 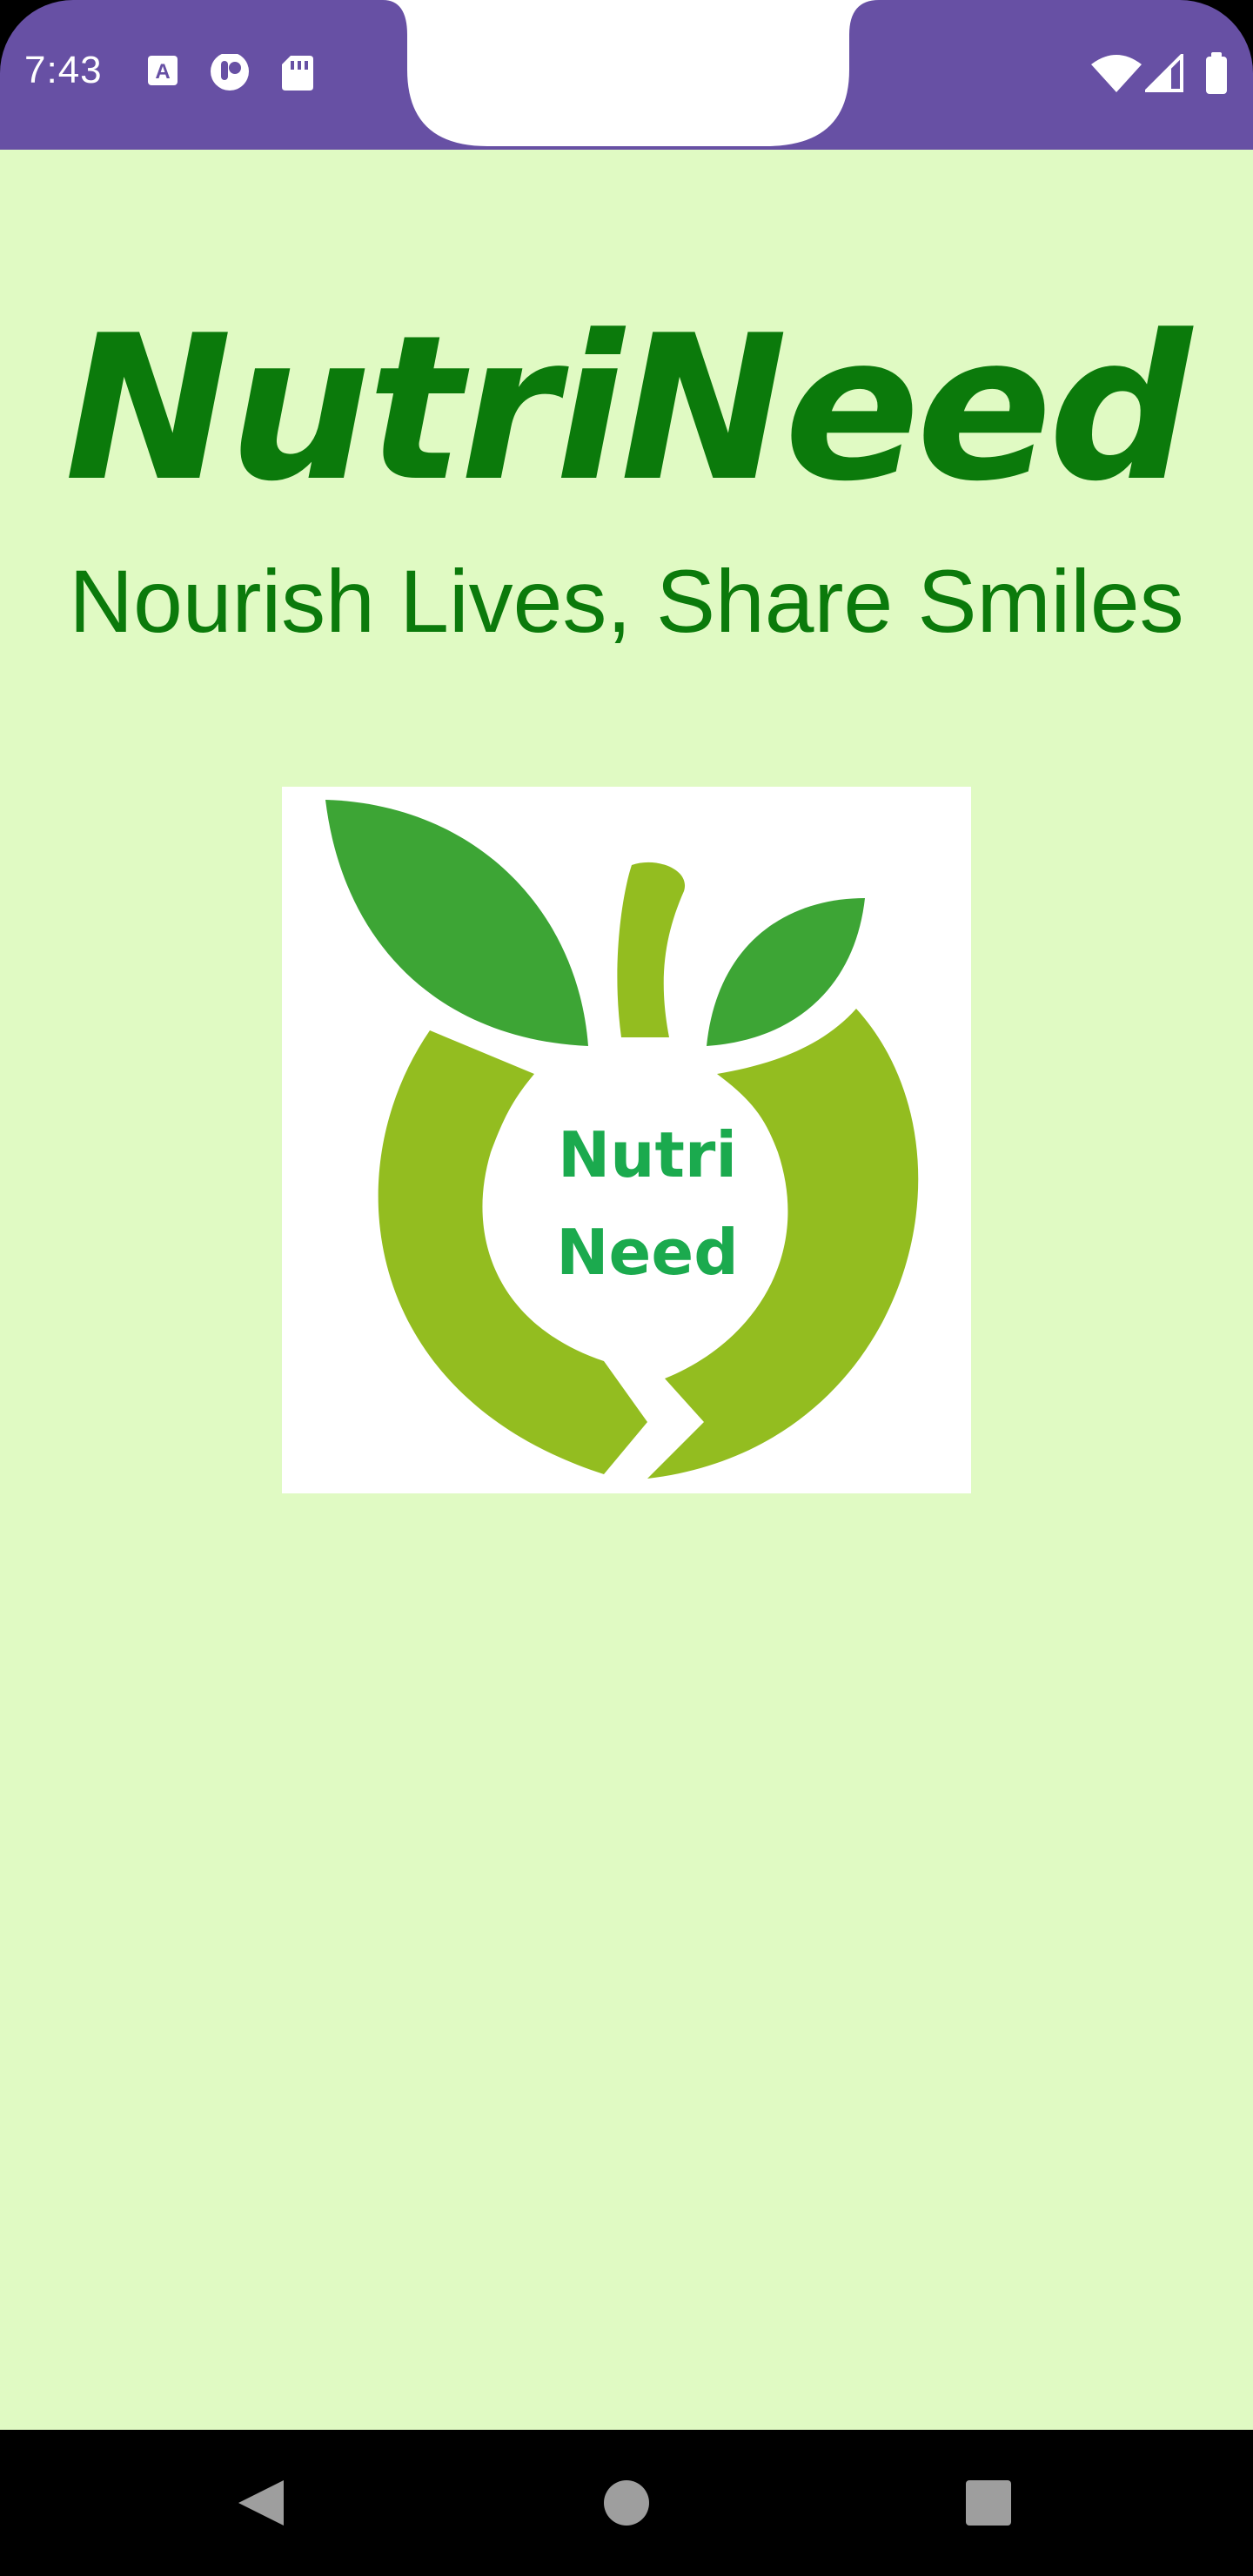 What do you see at coordinates (647, 1252) in the screenshot?
I see `logo-text-need: Need` at bounding box center [647, 1252].